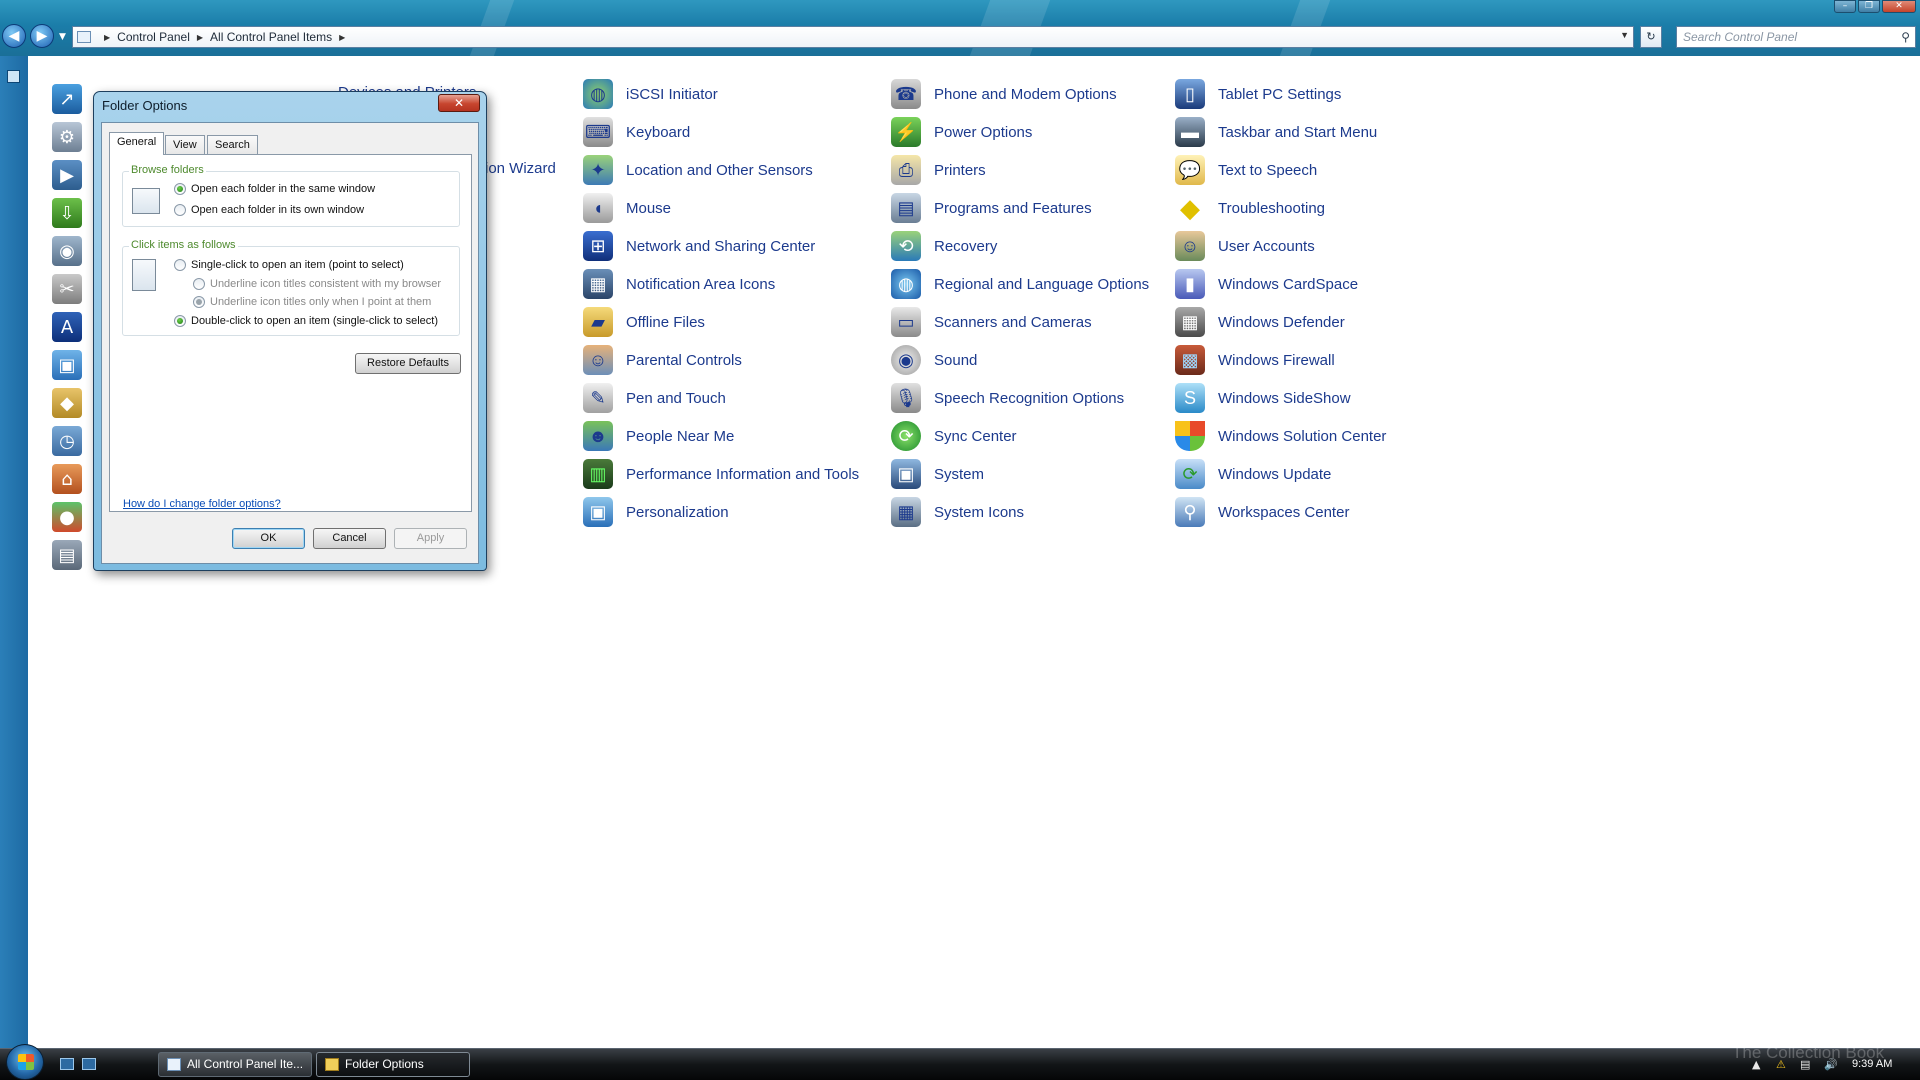 This screenshot has width=1920, height=1080. Describe the element at coordinates (14, 36) in the screenshot. I see `back-button: ◀` at that location.